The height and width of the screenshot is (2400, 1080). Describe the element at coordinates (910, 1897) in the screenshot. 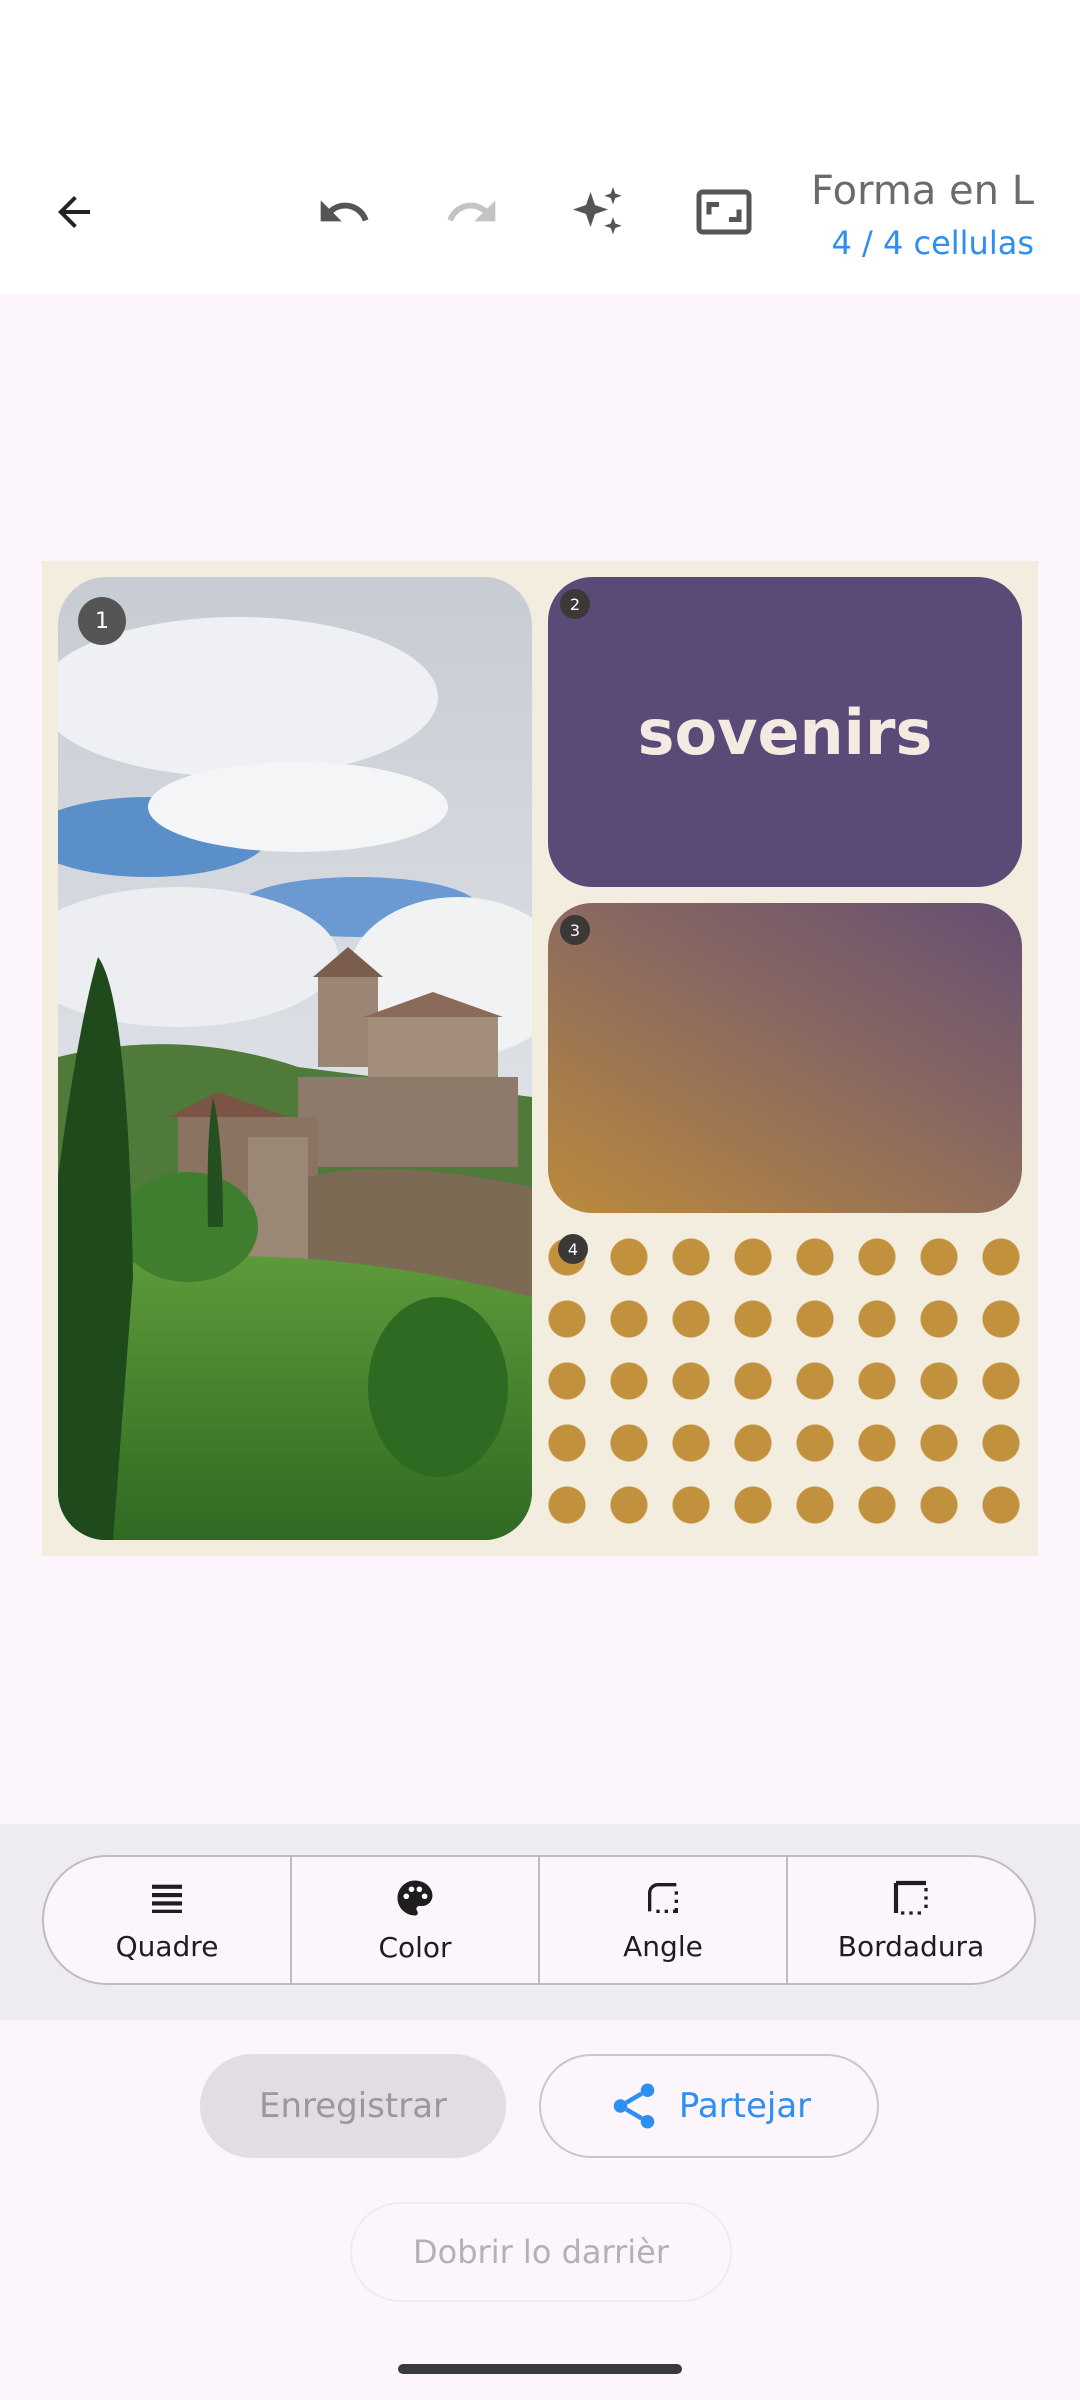

I see `border-icon` at that location.